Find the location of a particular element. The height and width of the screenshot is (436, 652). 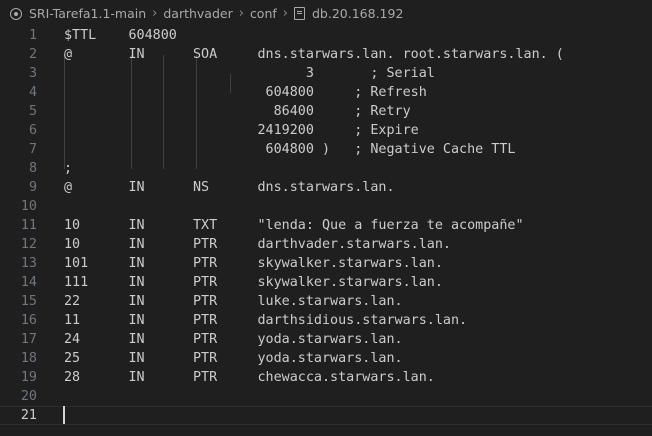

line-text: ; is located at coordinates (68, 168).